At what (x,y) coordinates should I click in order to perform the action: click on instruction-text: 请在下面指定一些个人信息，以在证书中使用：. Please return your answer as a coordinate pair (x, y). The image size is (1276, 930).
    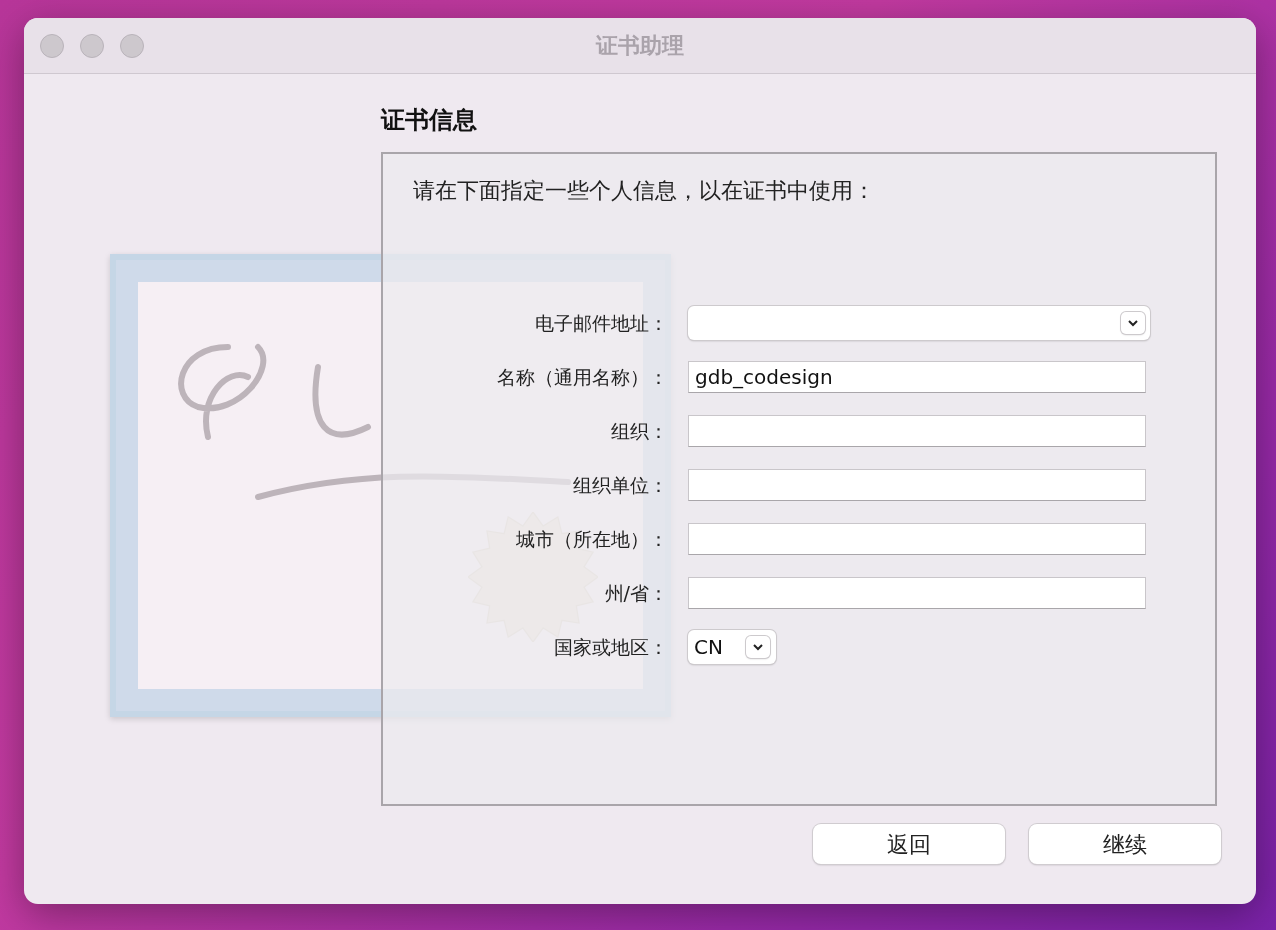
    Looking at the image, I should click on (644, 190).